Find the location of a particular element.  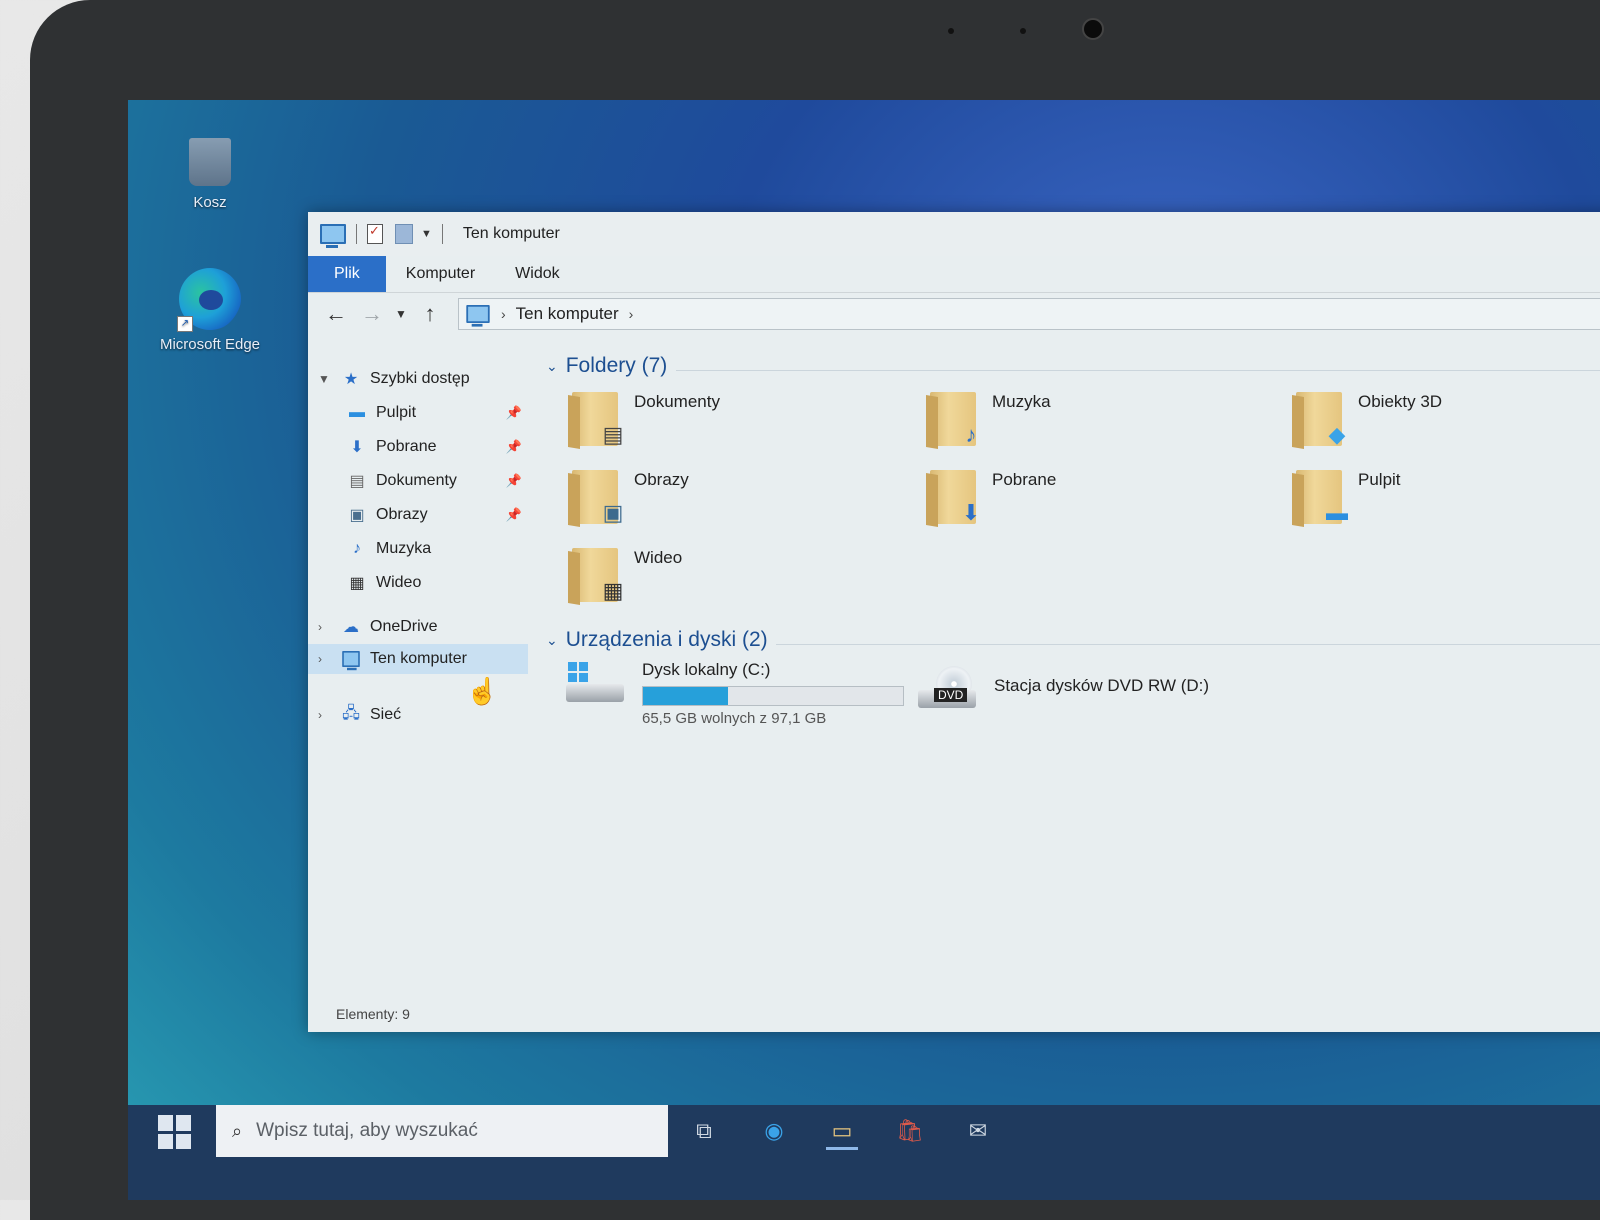

picture-icon: ▣ is located at coordinates (357, 515).